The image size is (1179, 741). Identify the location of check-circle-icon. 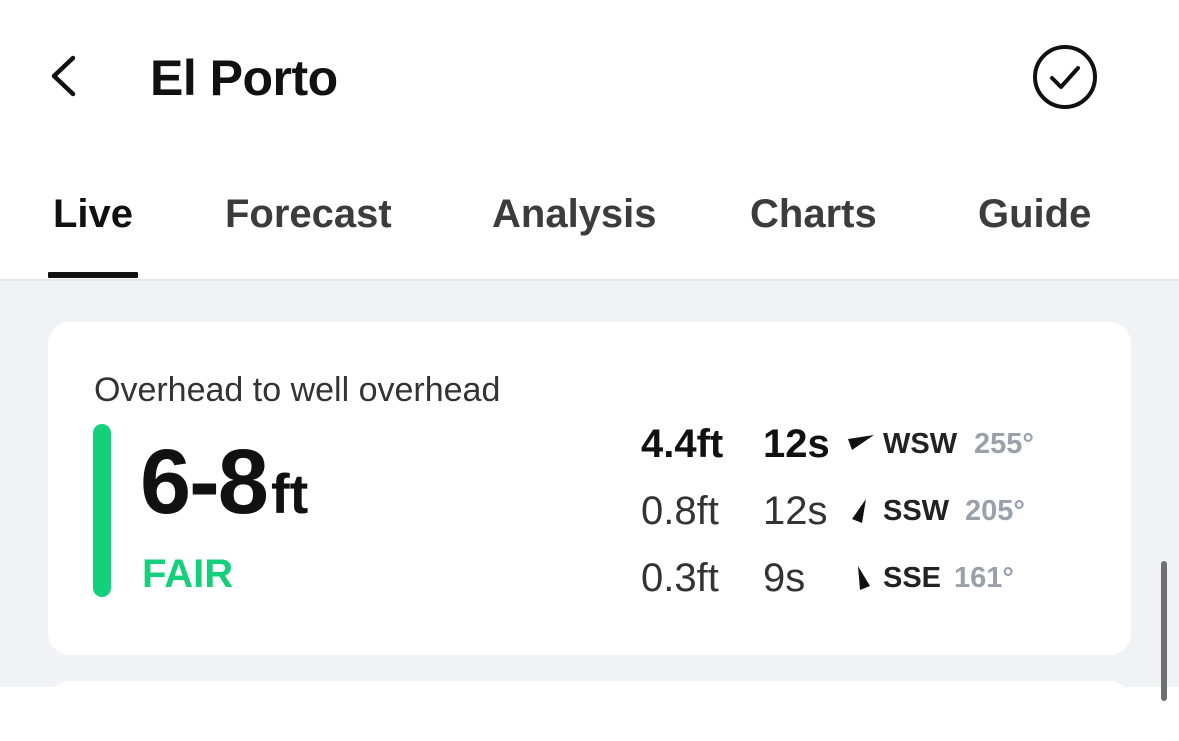
(1065, 77).